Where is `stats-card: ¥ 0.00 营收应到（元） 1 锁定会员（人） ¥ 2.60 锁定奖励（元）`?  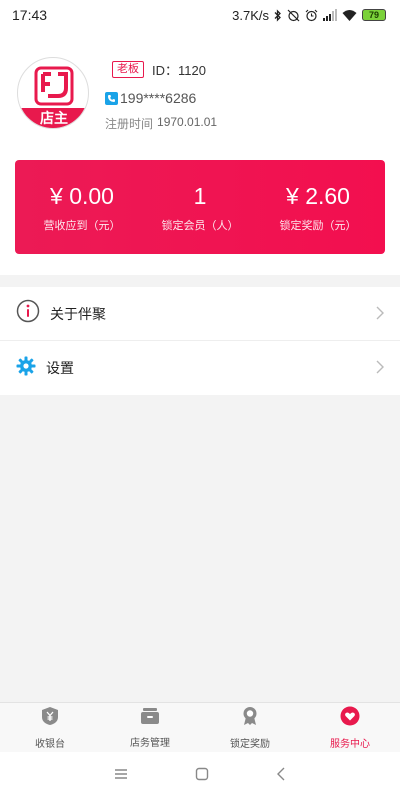 stats-card: ¥ 0.00 营收应到（元） 1 锁定会员（人） ¥ 2.60 锁定奖励（元） is located at coordinates (200, 207).